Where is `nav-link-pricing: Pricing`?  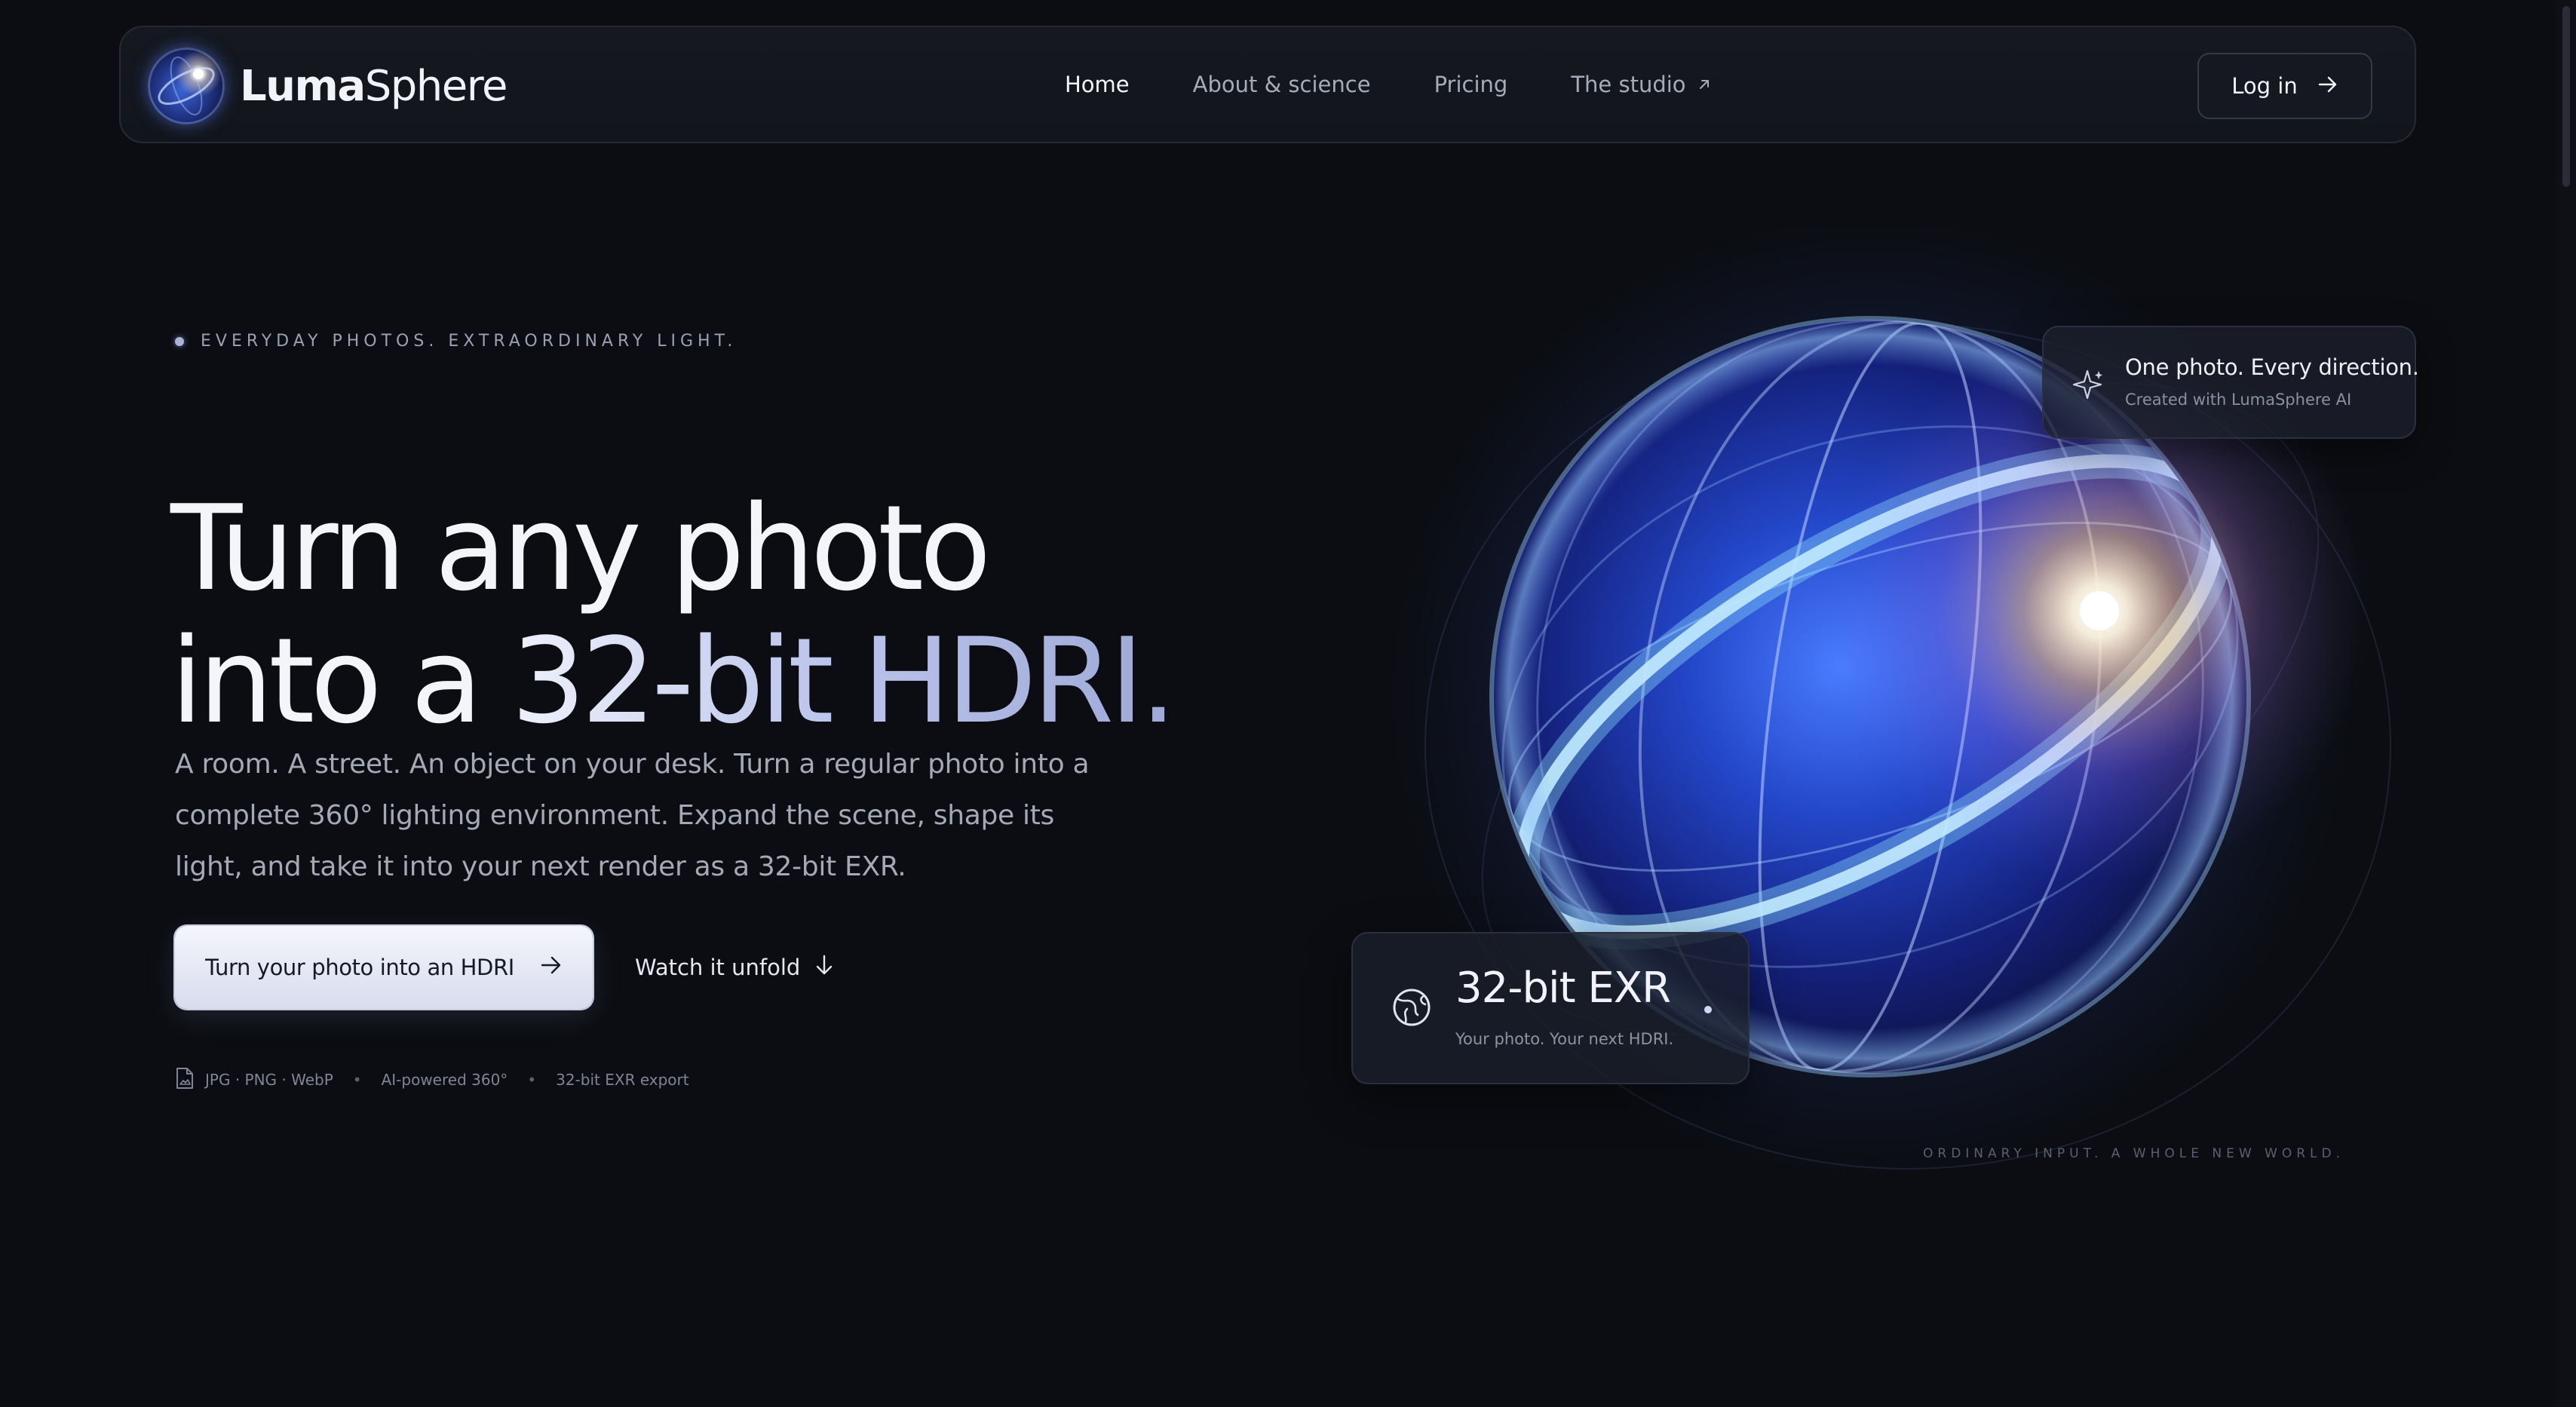 nav-link-pricing: Pricing is located at coordinates (1471, 84).